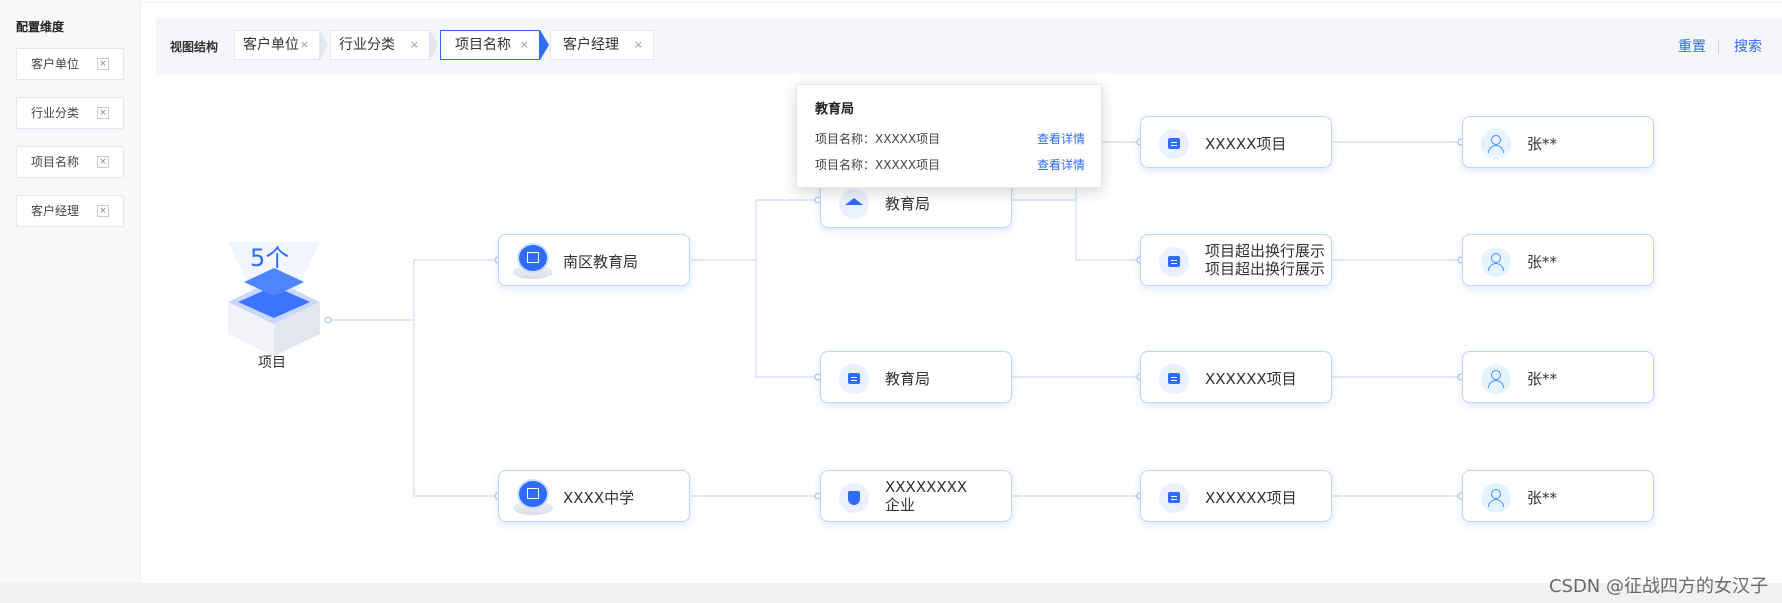 Image resolution: width=1782 pixels, height=603 pixels. I want to click on node-label: XXXXXXXX 企业, so click(926, 496).